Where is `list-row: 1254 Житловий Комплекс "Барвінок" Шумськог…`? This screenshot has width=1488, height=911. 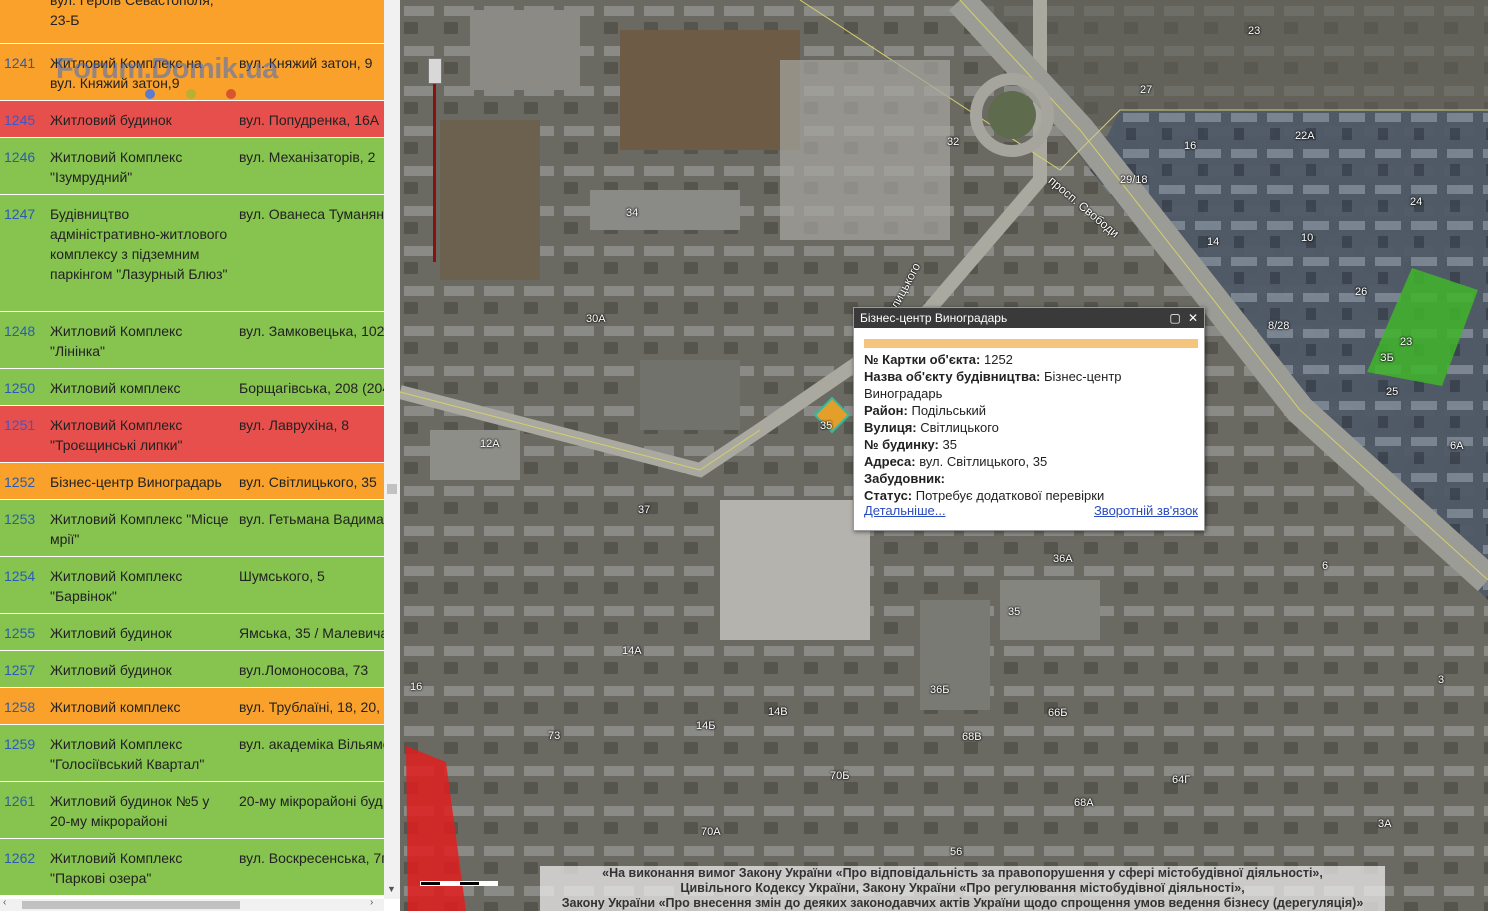 list-row: 1254 Житловий Комплекс "Барвінок" Шумськог… is located at coordinates (192, 585).